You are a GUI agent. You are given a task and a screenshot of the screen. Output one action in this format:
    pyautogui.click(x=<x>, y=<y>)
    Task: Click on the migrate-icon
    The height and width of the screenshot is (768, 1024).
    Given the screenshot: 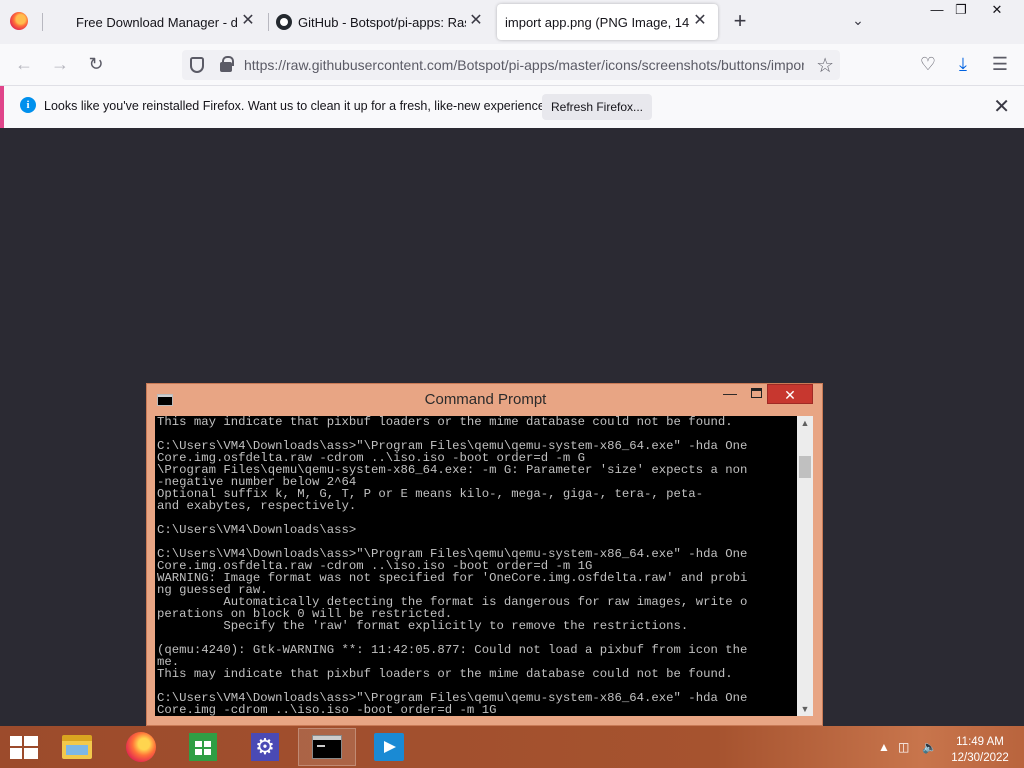 What is the action you would take?
    pyautogui.click(x=389, y=747)
    